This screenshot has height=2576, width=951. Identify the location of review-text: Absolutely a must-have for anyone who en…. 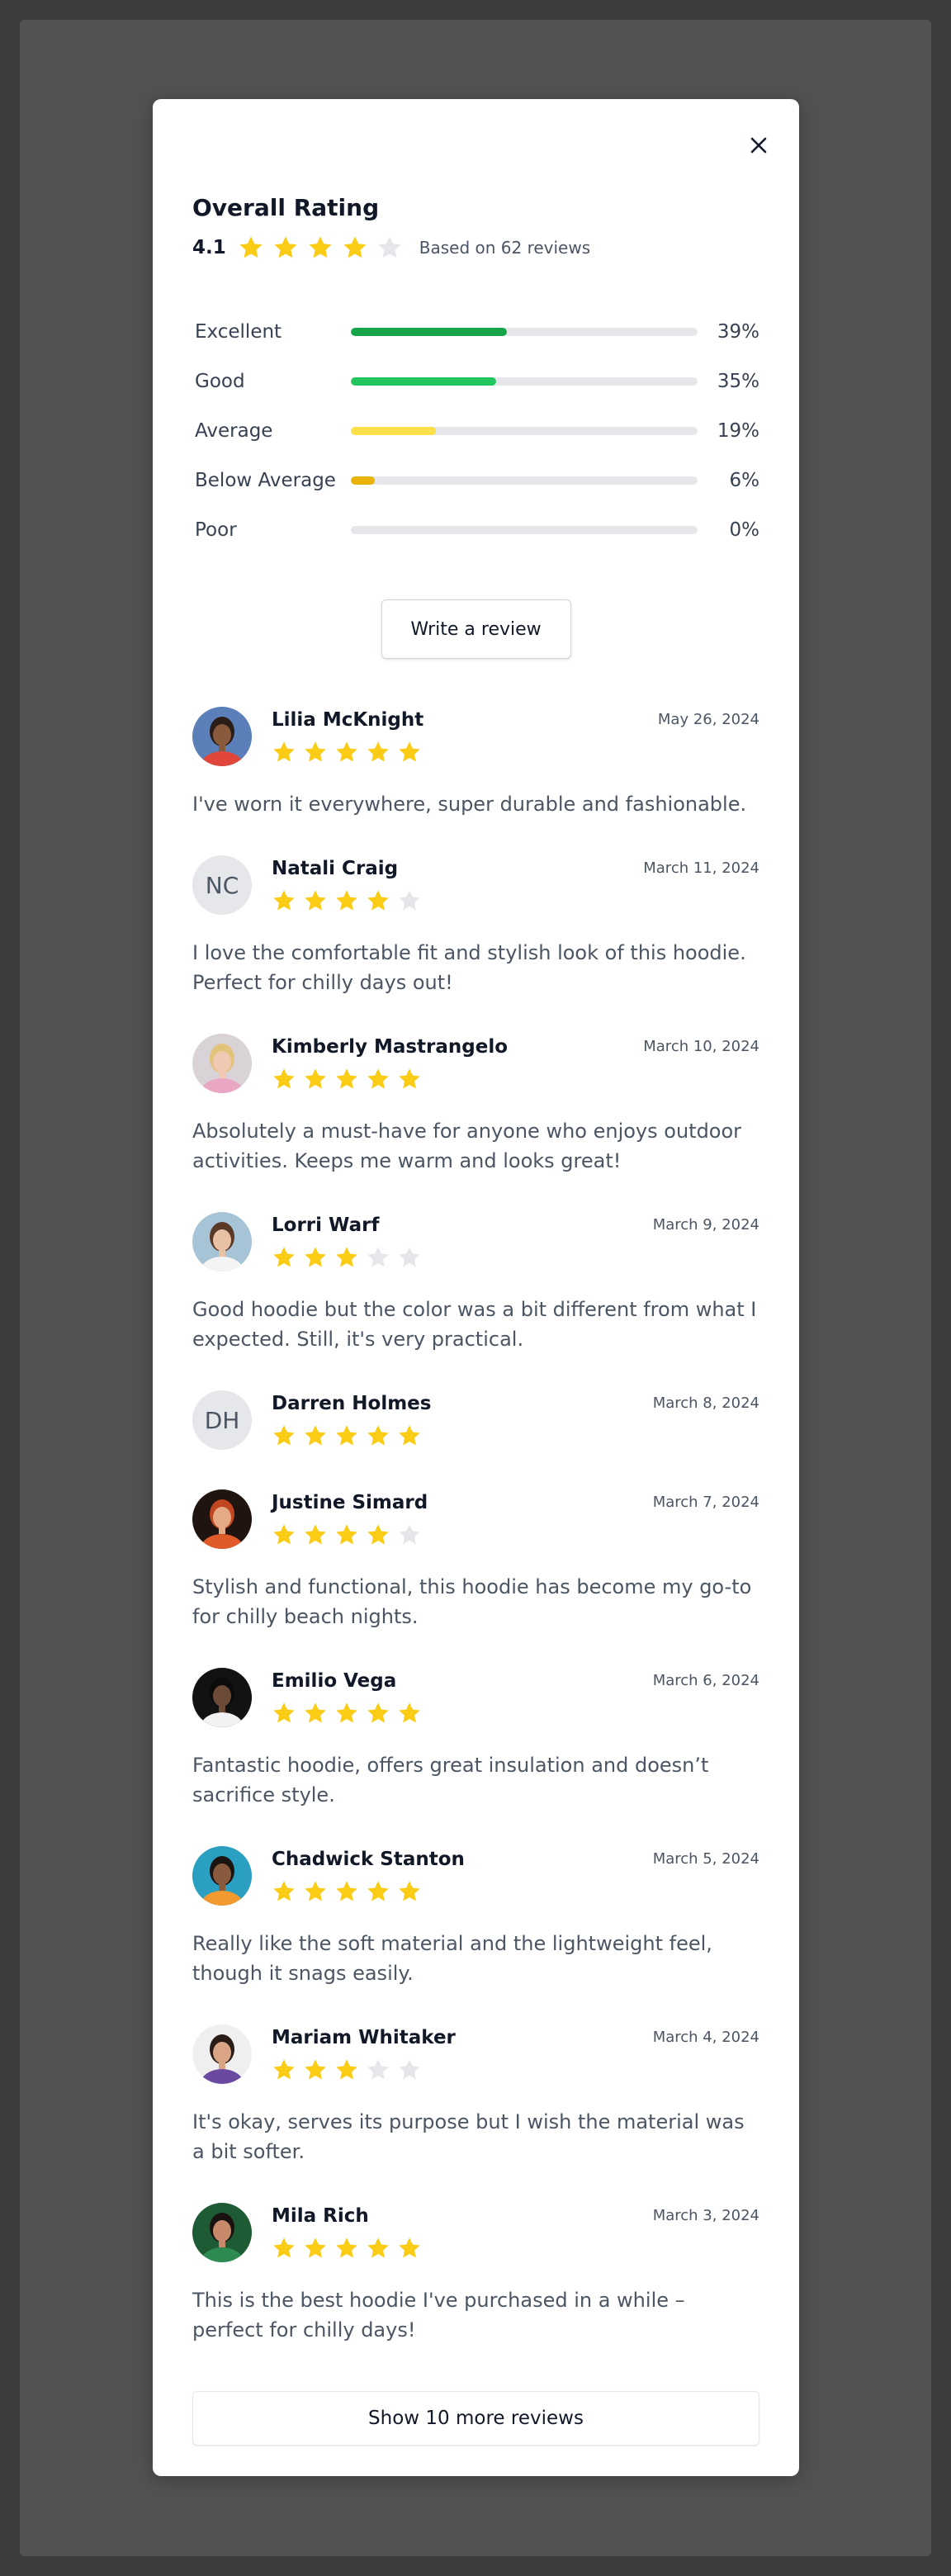
(467, 1146).